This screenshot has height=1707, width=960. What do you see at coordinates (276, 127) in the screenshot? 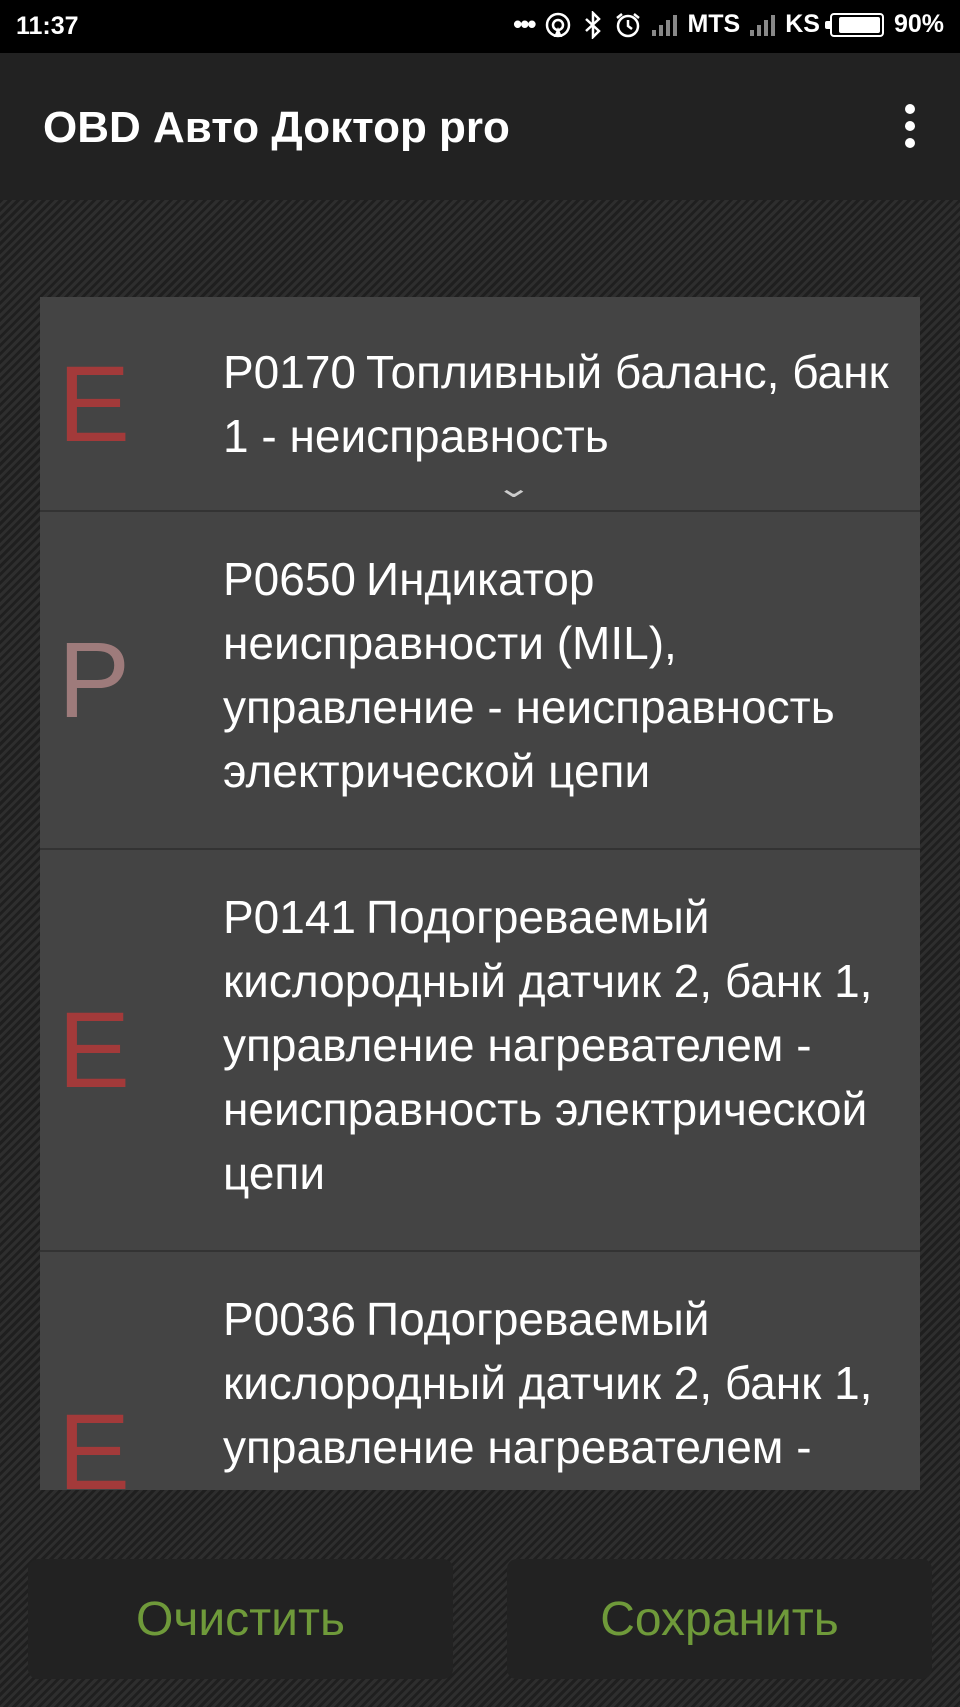
I see `app-title: OBD Авто Доктор pro` at bounding box center [276, 127].